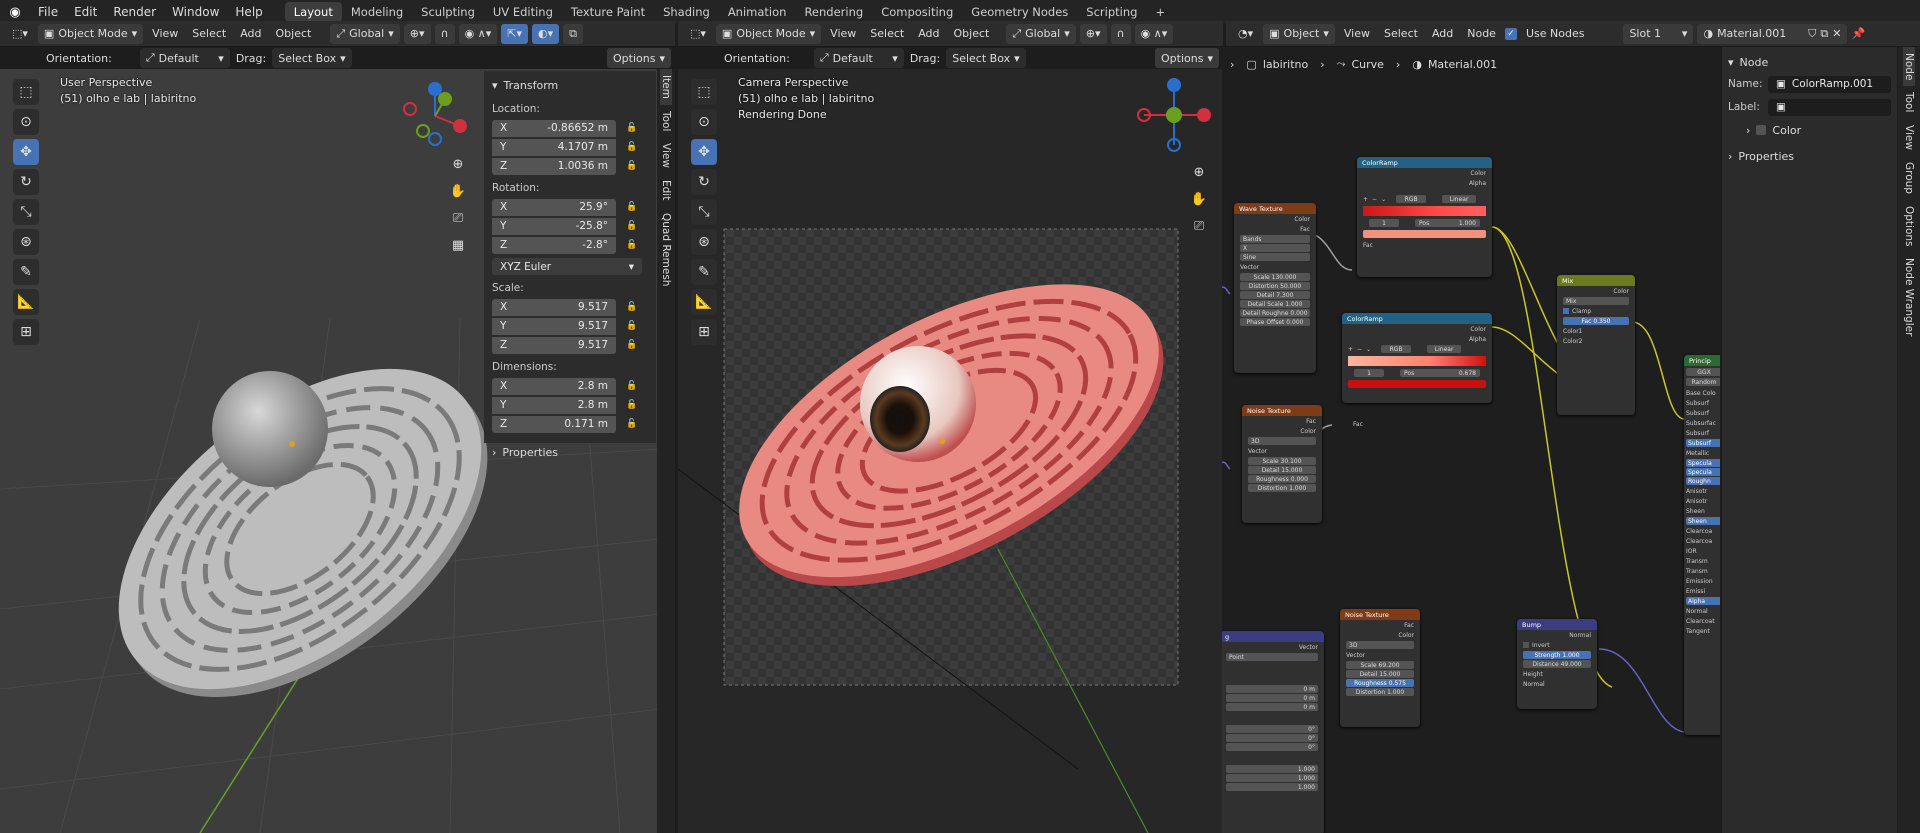 This screenshot has width=1920, height=833. Describe the element at coordinates (972, 33) in the screenshot. I see `menu-object: Object` at that location.